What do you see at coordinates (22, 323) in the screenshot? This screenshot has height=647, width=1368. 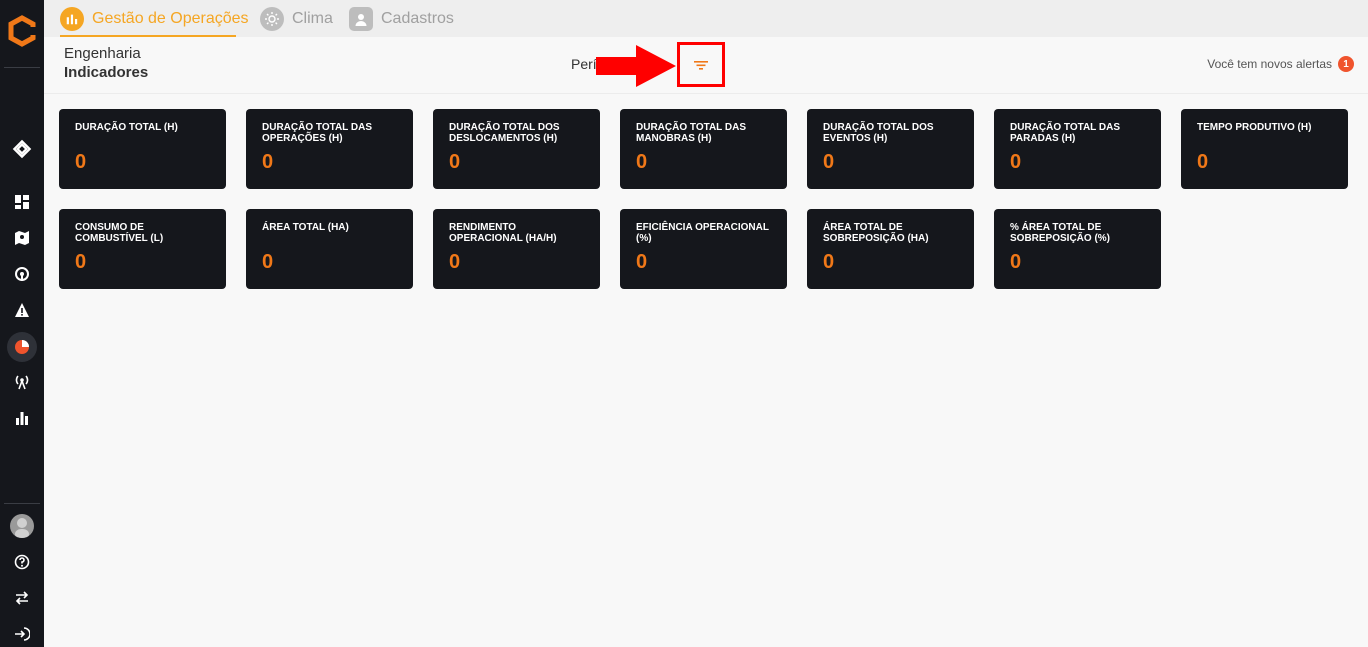 I see `sidebar` at bounding box center [22, 323].